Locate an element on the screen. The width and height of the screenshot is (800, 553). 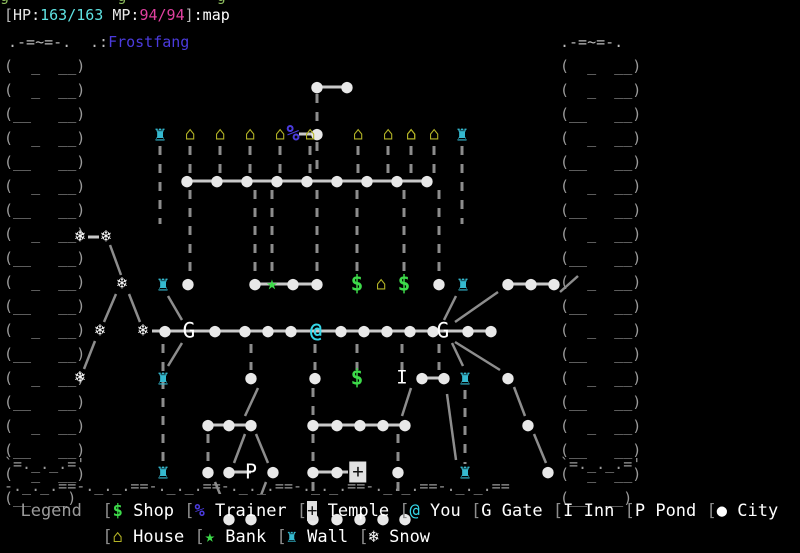
legend-item-temple: [+ Temple is located at coordinates (348, 511).